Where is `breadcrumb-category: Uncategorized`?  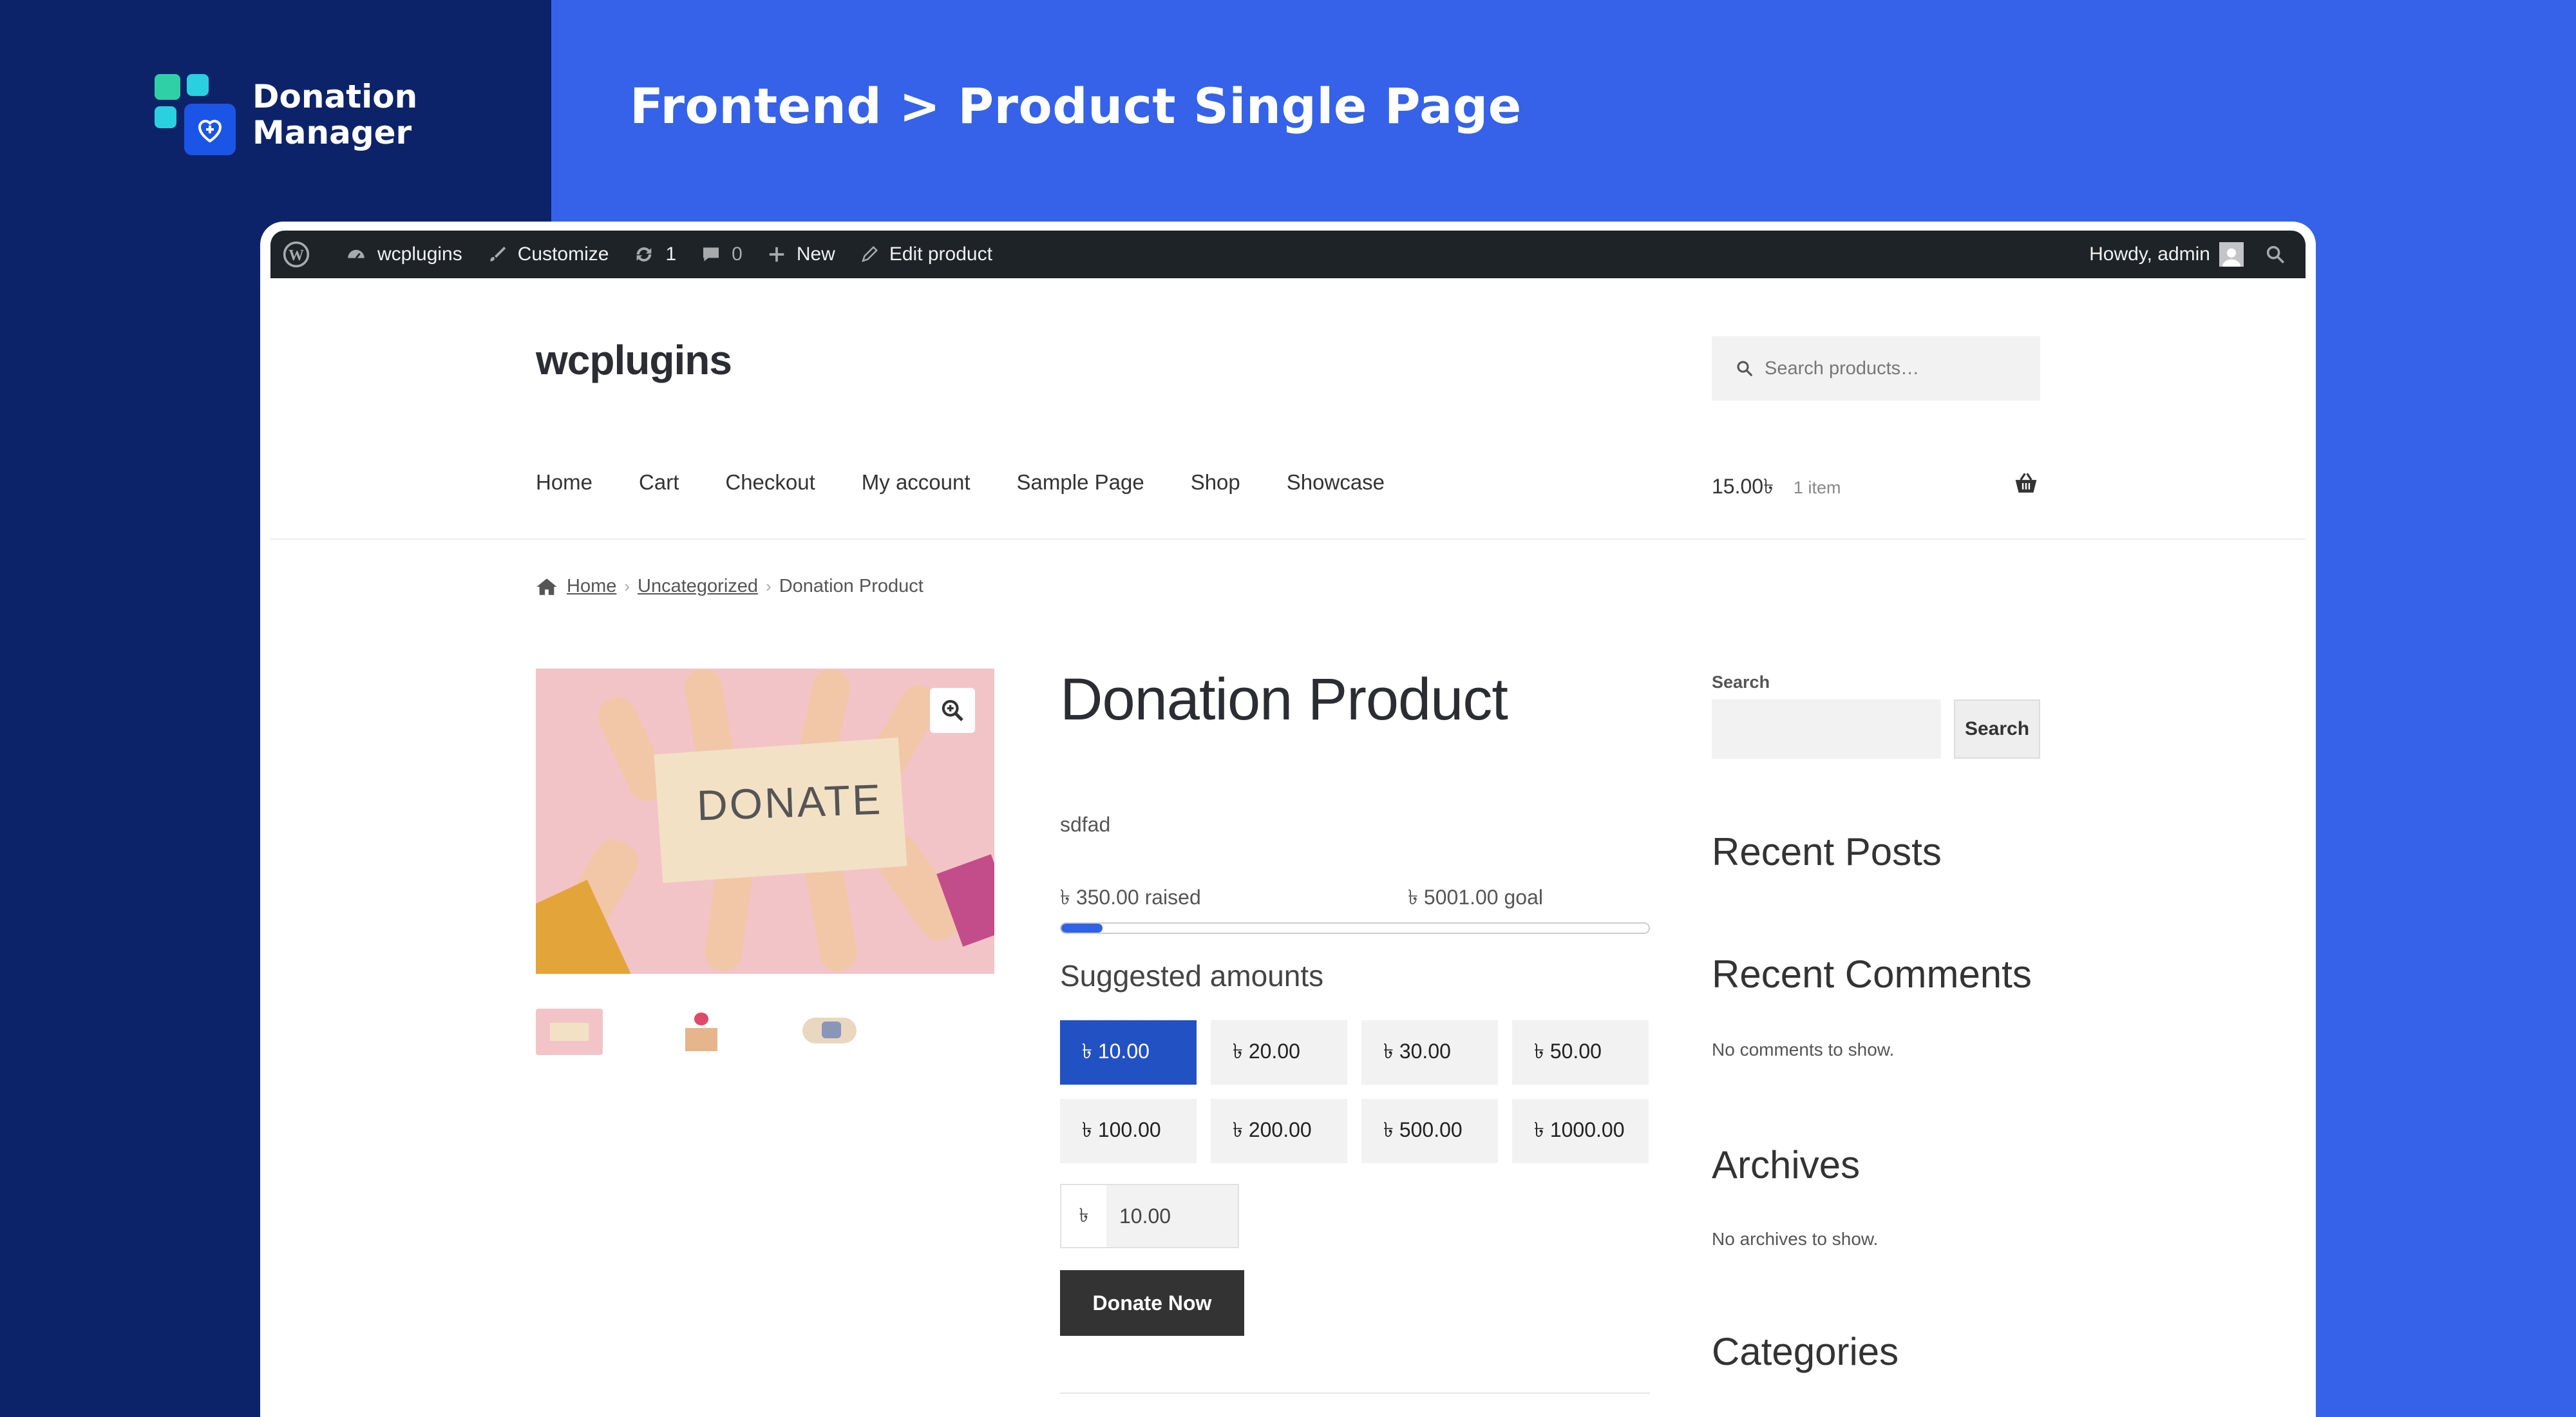 breadcrumb-category: Uncategorized is located at coordinates (698, 586).